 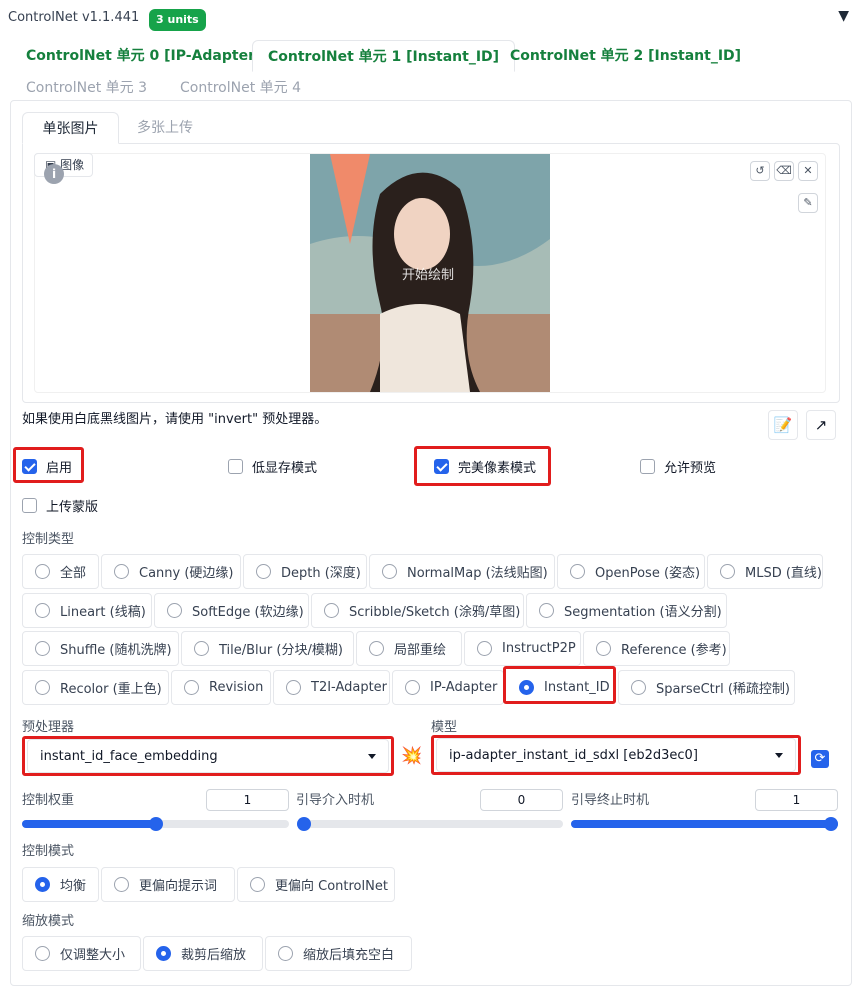 What do you see at coordinates (168, 884) in the screenshot?
I see `control-mode-option: 更偏向提示词` at bounding box center [168, 884].